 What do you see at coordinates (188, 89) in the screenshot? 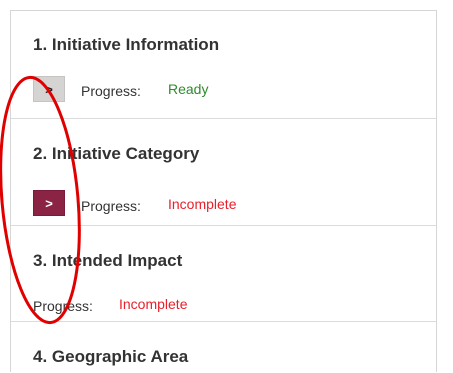
I see `status-ready: Ready` at bounding box center [188, 89].